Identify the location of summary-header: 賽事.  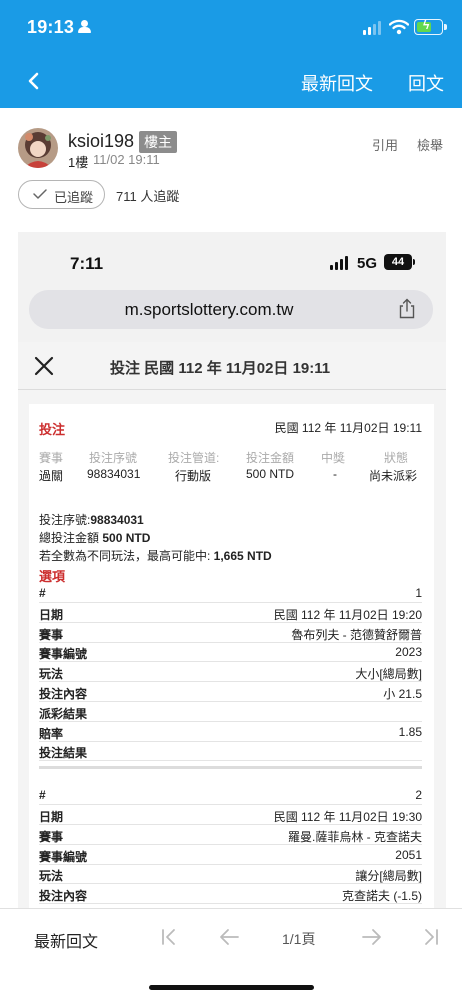
(51, 458).